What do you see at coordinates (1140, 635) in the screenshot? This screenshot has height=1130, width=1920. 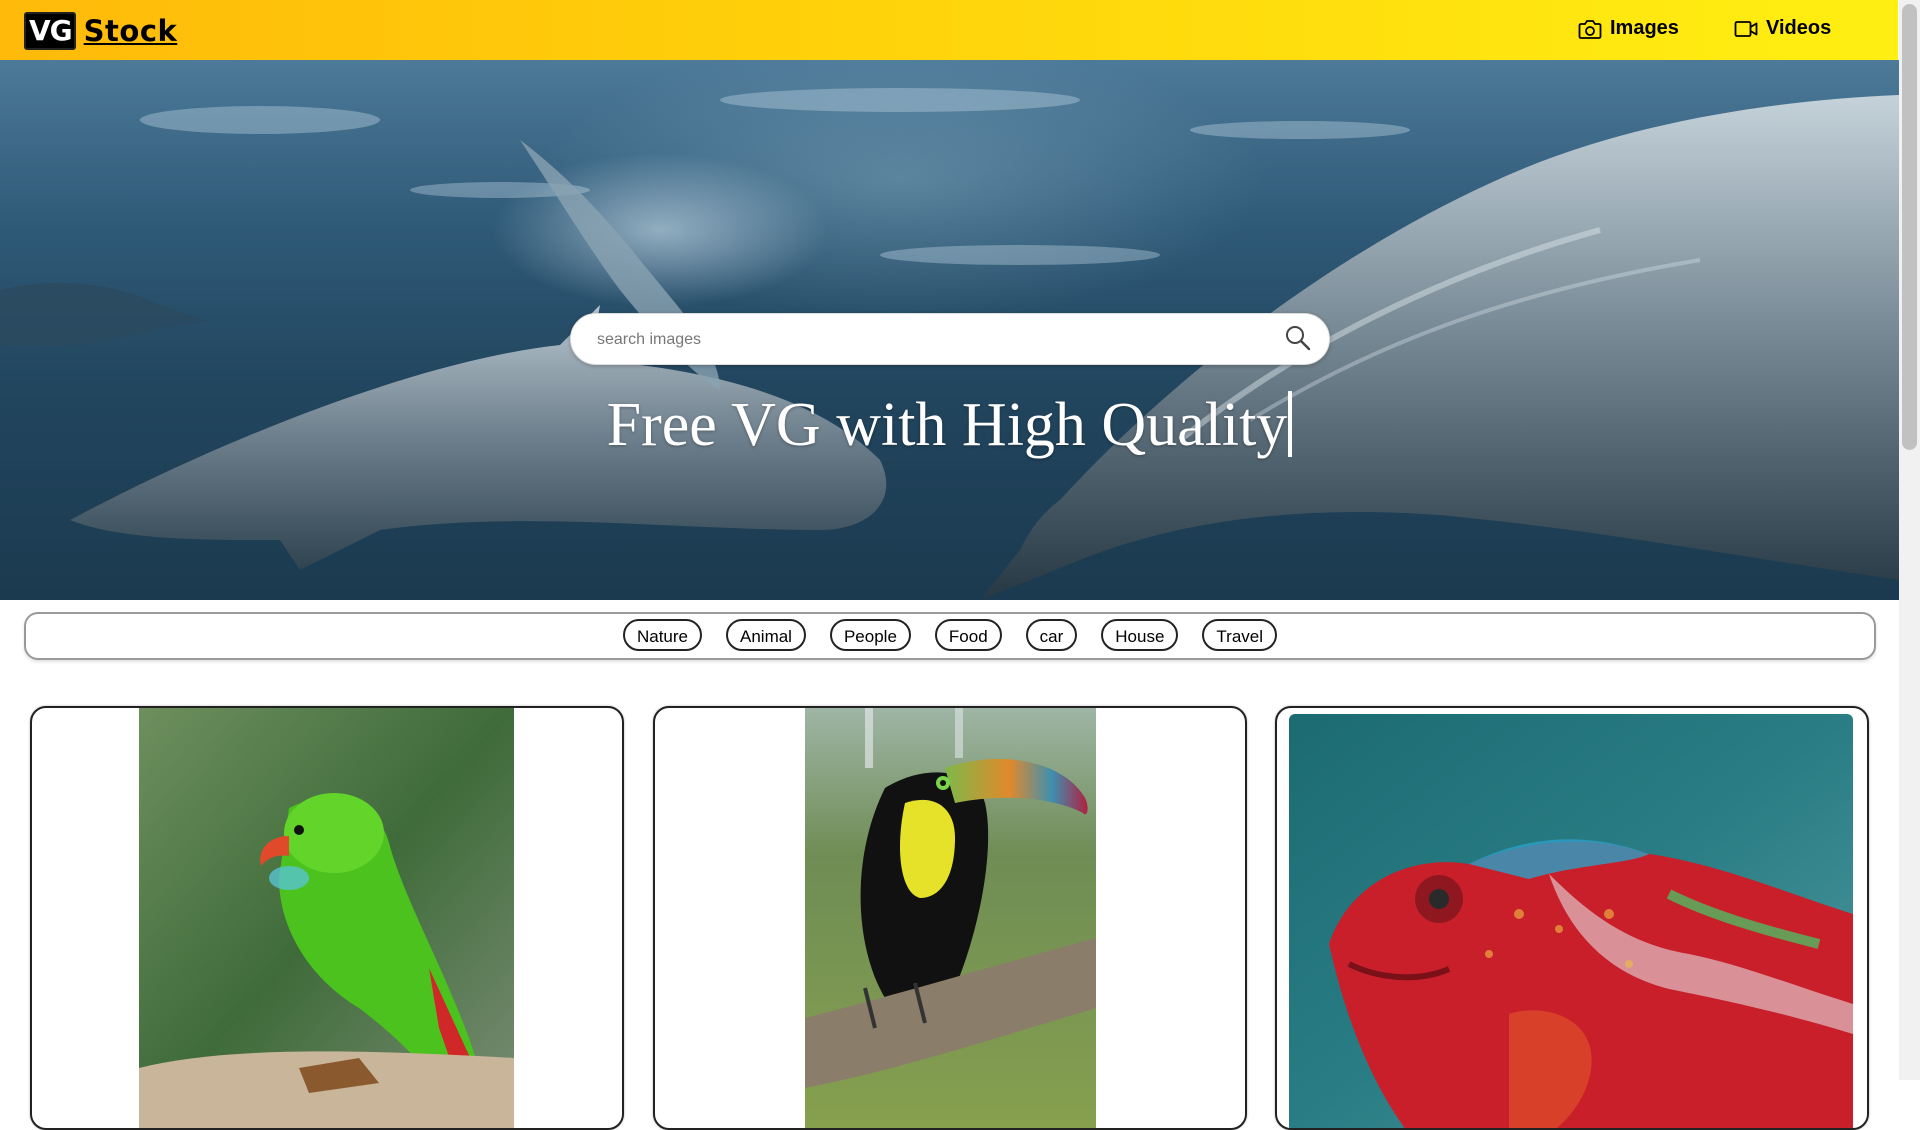 I see `category-house: House` at bounding box center [1140, 635].